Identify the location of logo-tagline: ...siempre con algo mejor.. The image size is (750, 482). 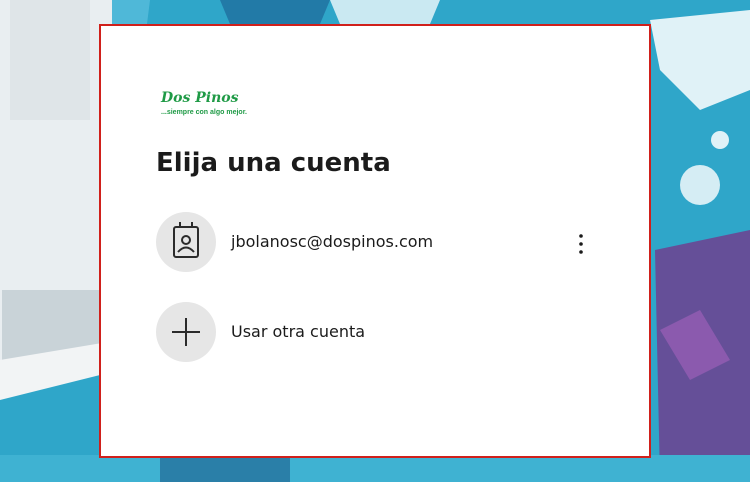
(204, 112).